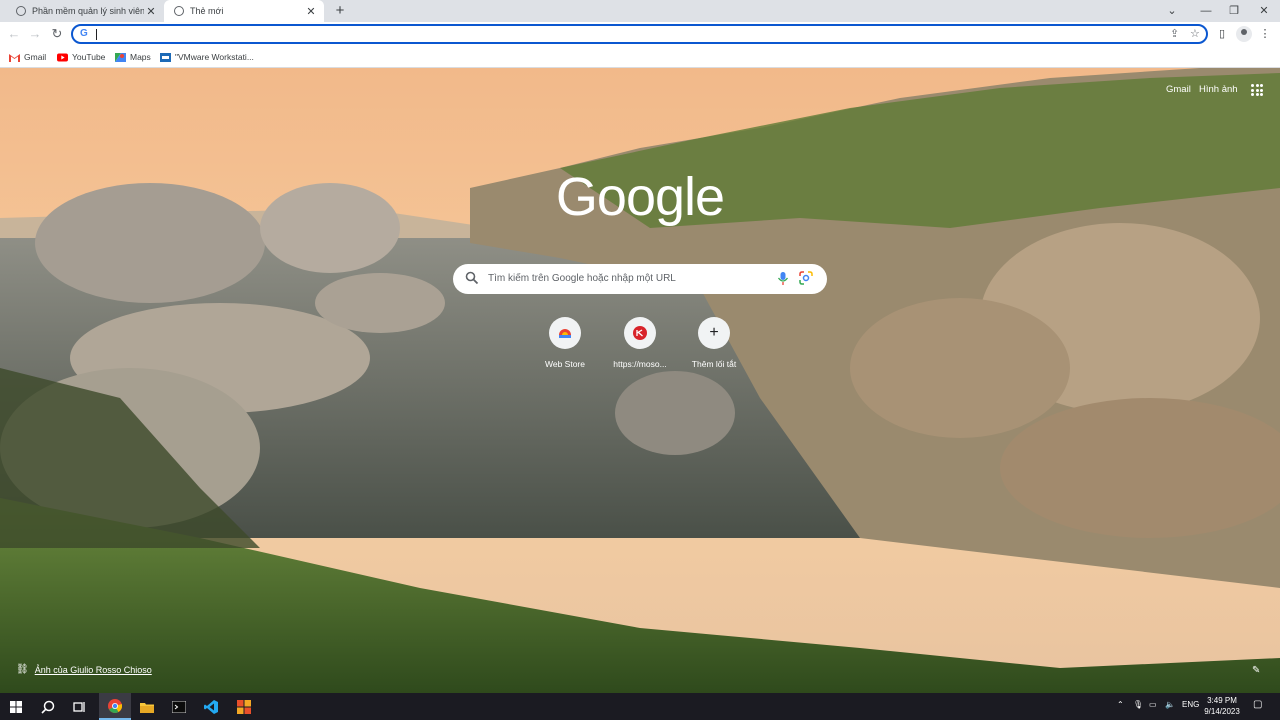  I want to click on bookmark-gmail: Gmail, so click(27, 57).